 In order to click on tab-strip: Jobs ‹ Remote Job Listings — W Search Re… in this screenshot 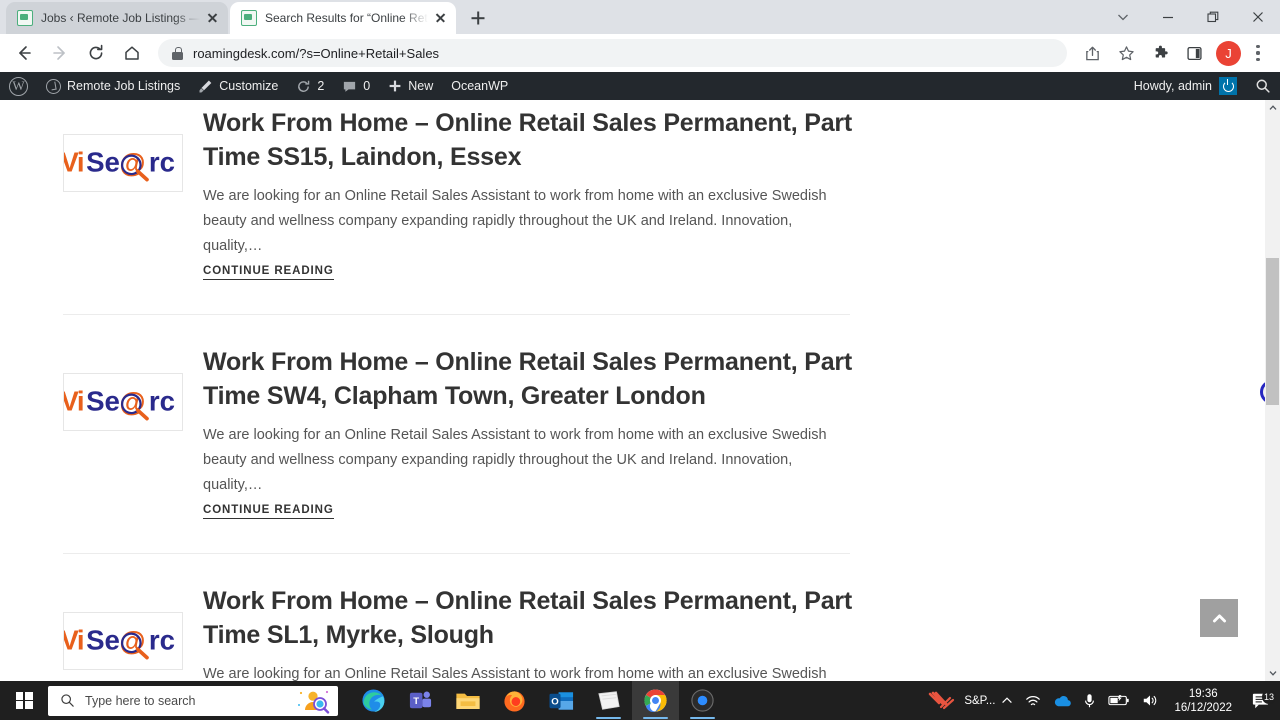, I will do `click(640, 17)`.